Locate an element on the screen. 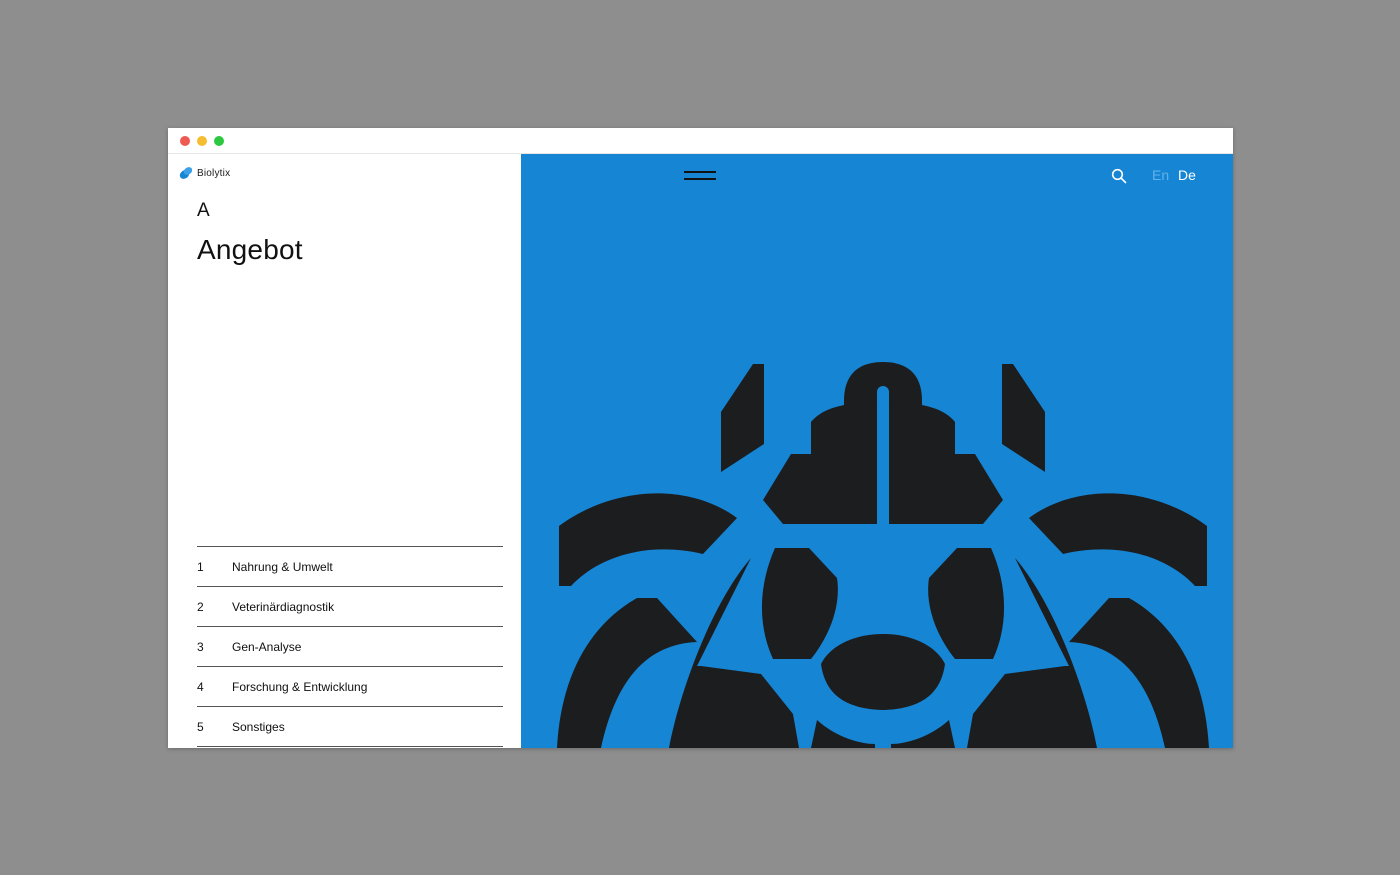  language-de-link: De is located at coordinates (1187, 175).